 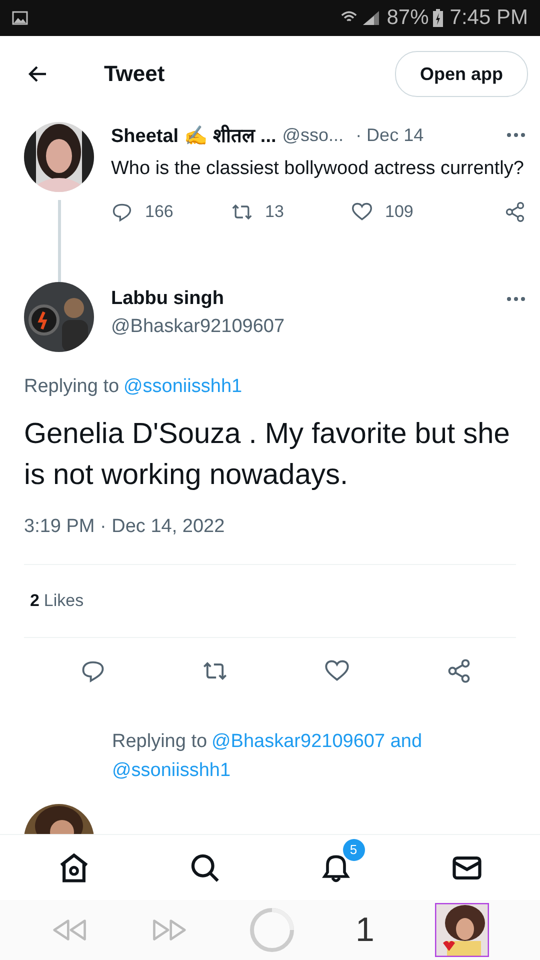 I want to click on like-count: 109, so click(x=399, y=212).